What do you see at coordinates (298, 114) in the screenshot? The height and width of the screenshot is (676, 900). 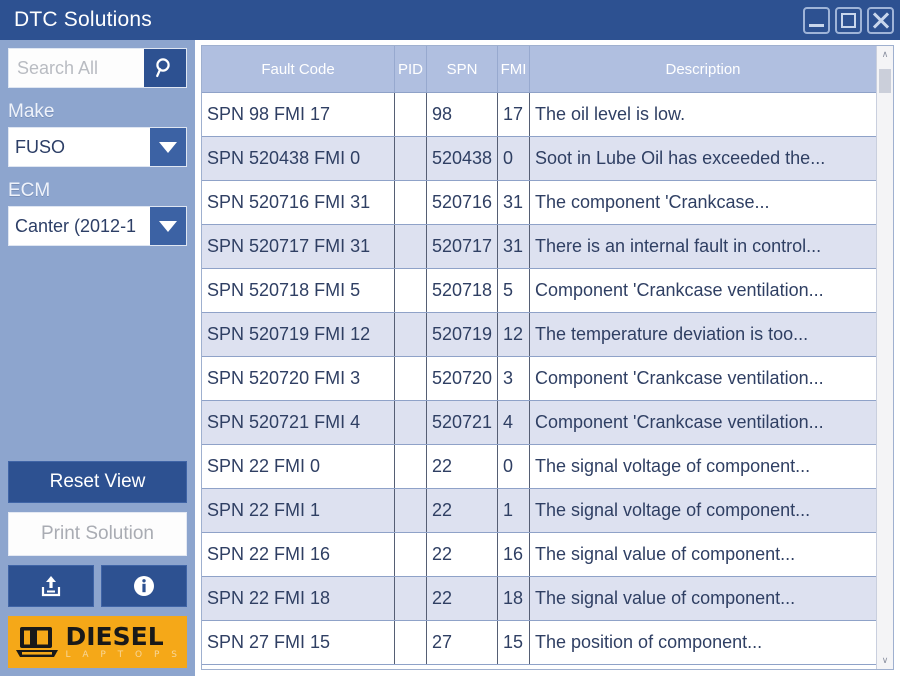 I see `cell-fault-code: SPN 98 FMI 17` at bounding box center [298, 114].